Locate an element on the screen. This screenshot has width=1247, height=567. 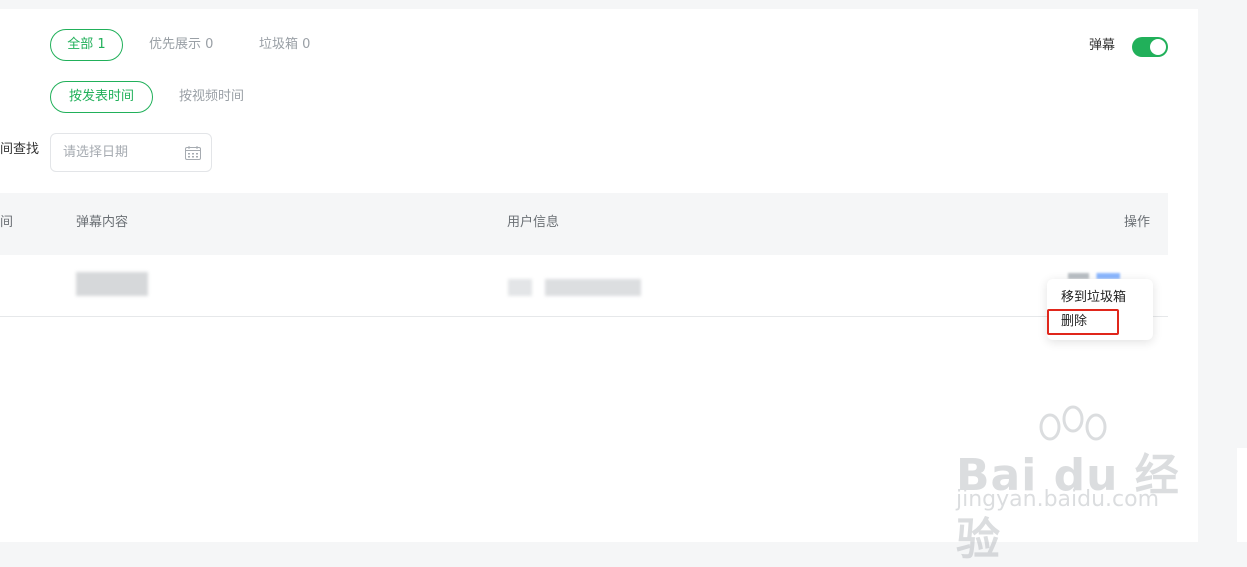
table-row is located at coordinates (584, 286).